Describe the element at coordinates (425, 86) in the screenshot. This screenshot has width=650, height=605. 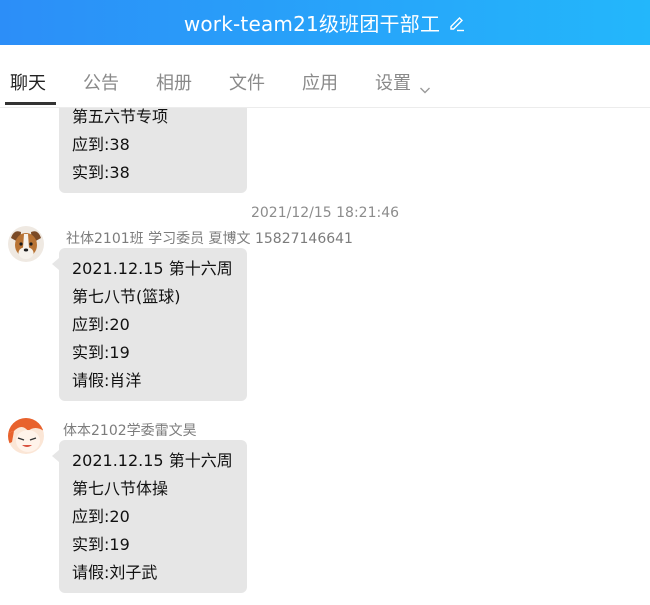
I see `chevron-down-icon` at that location.